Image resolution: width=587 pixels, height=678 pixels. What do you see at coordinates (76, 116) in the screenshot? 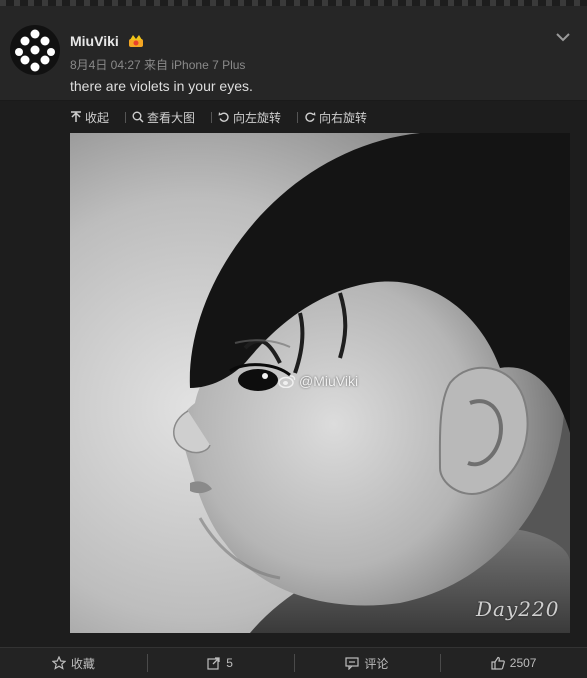
I see `collapse-up-icon` at bounding box center [76, 116].